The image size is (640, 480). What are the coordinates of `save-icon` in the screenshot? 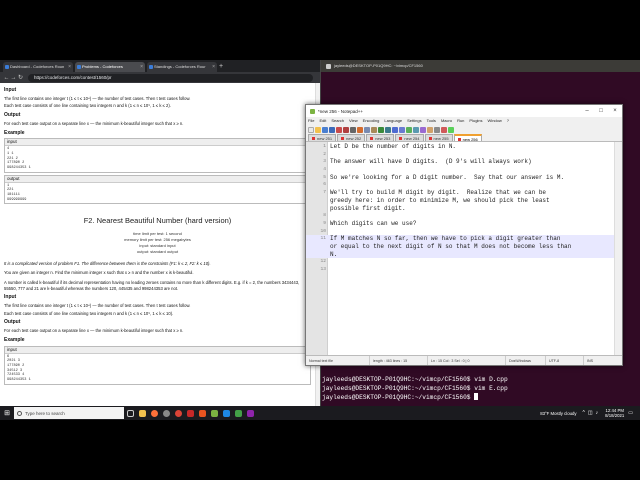 It's located at (325, 129).